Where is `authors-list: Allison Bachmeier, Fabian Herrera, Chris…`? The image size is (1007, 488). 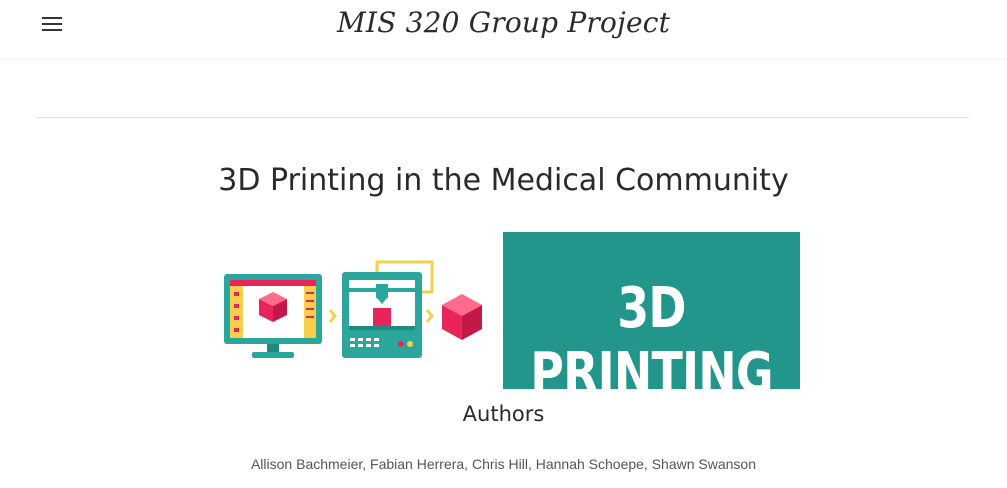 authors-list: Allison Bachmeier, Fabian Herrera, Chris… is located at coordinates (503, 464).